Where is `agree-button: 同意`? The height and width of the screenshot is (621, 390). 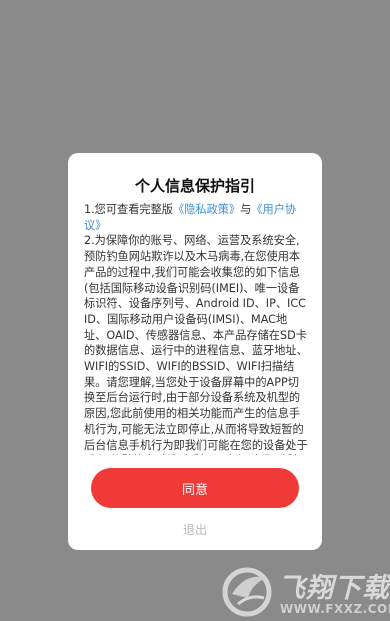 agree-button: 同意 is located at coordinates (195, 488).